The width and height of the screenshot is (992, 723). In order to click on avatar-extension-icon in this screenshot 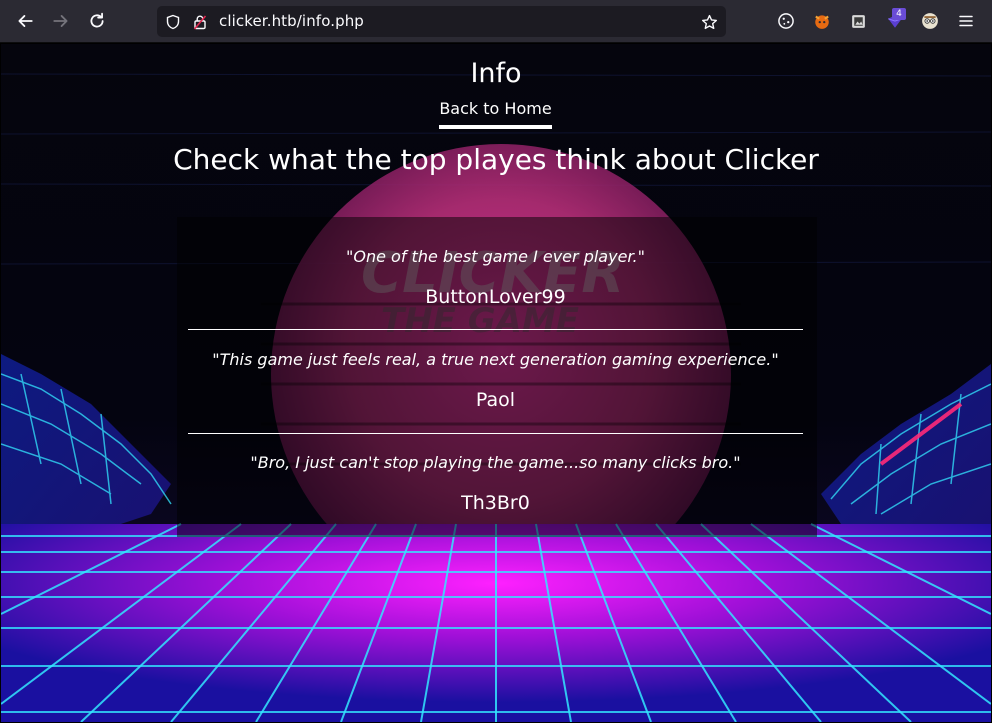, I will do `click(930, 21)`.